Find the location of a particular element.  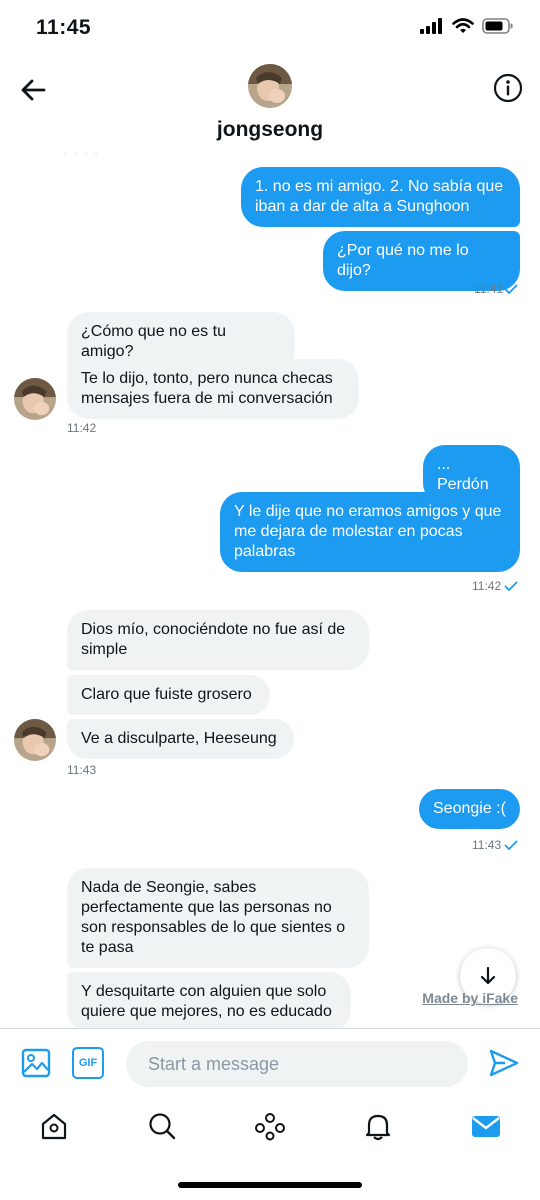

watermark: Made by iFake is located at coordinates (470, 998).